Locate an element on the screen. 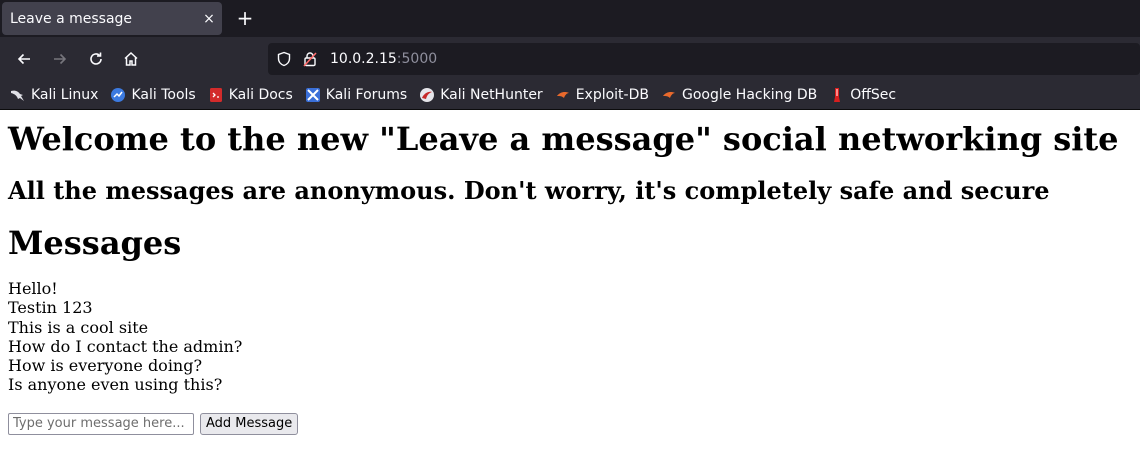  bookmark-kali-tools: Kali Tools is located at coordinates (153, 95).